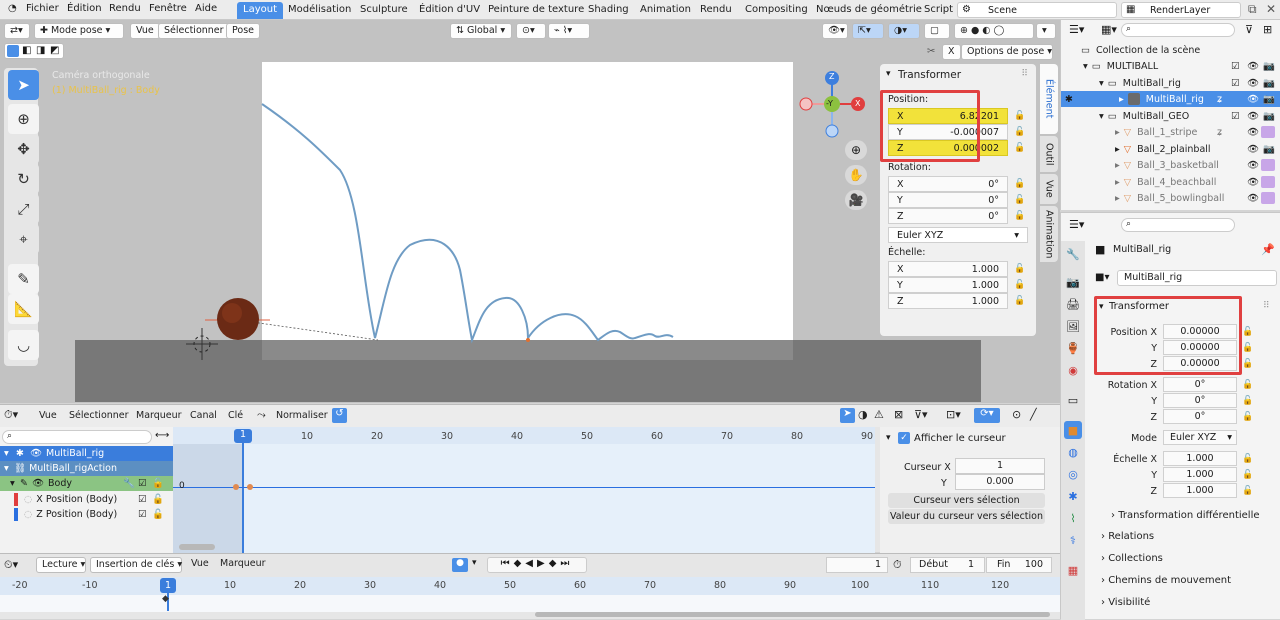 The height and width of the screenshot is (620, 1280). I want to click on display-mode-icon: ▦▾, so click(1109, 29).